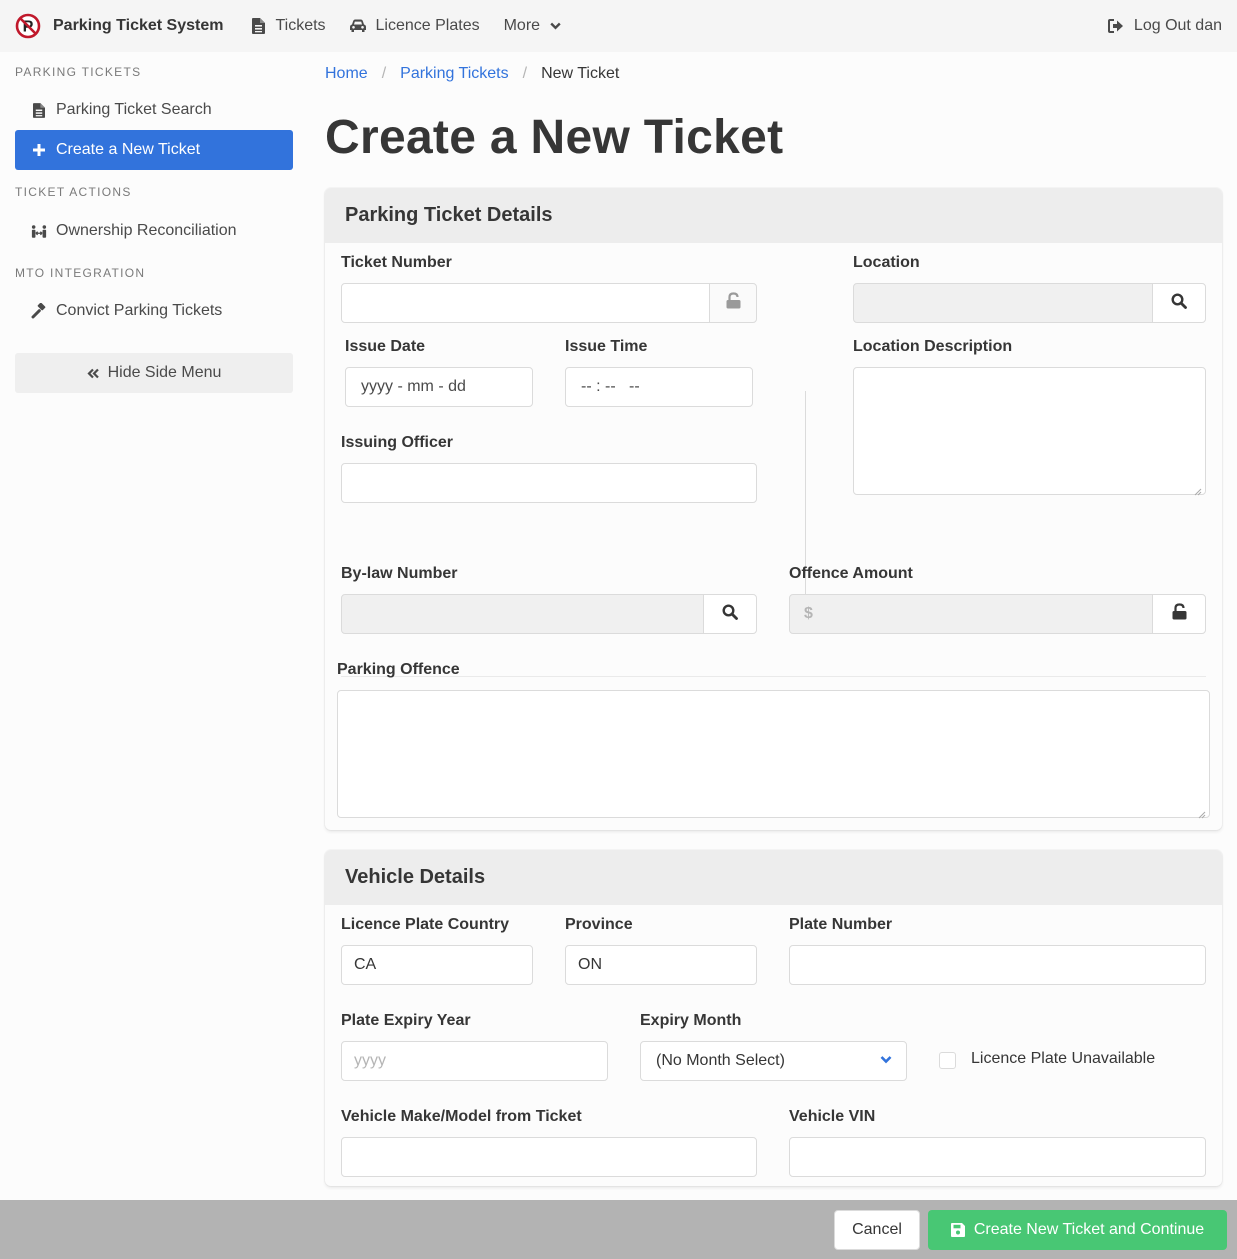 The image size is (1237, 1259). What do you see at coordinates (1004, 303) in the screenshot?
I see `location-input` at bounding box center [1004, 303].